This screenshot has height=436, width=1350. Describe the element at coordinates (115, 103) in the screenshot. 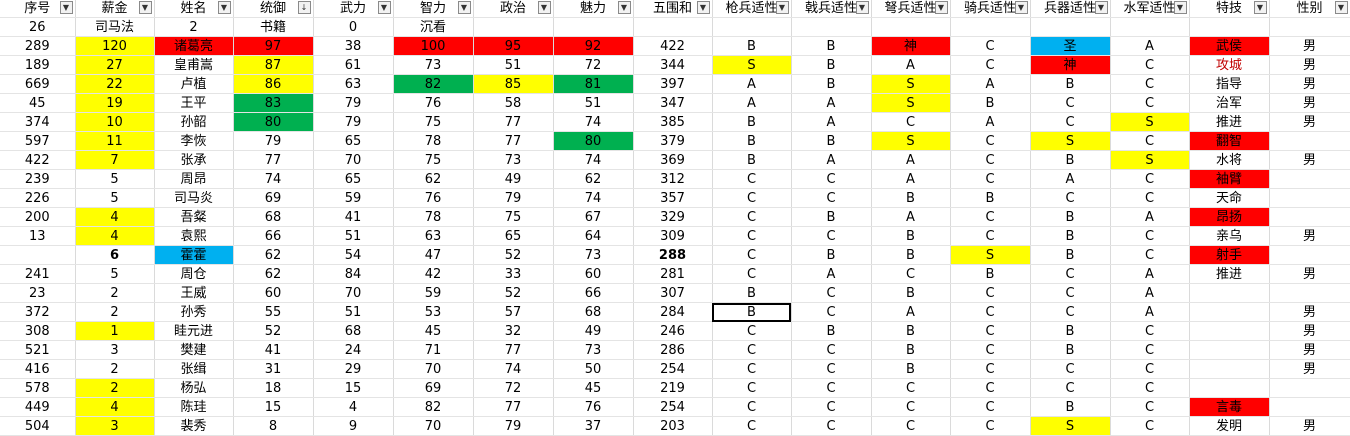

I see `cell-salary: 19` at that location.